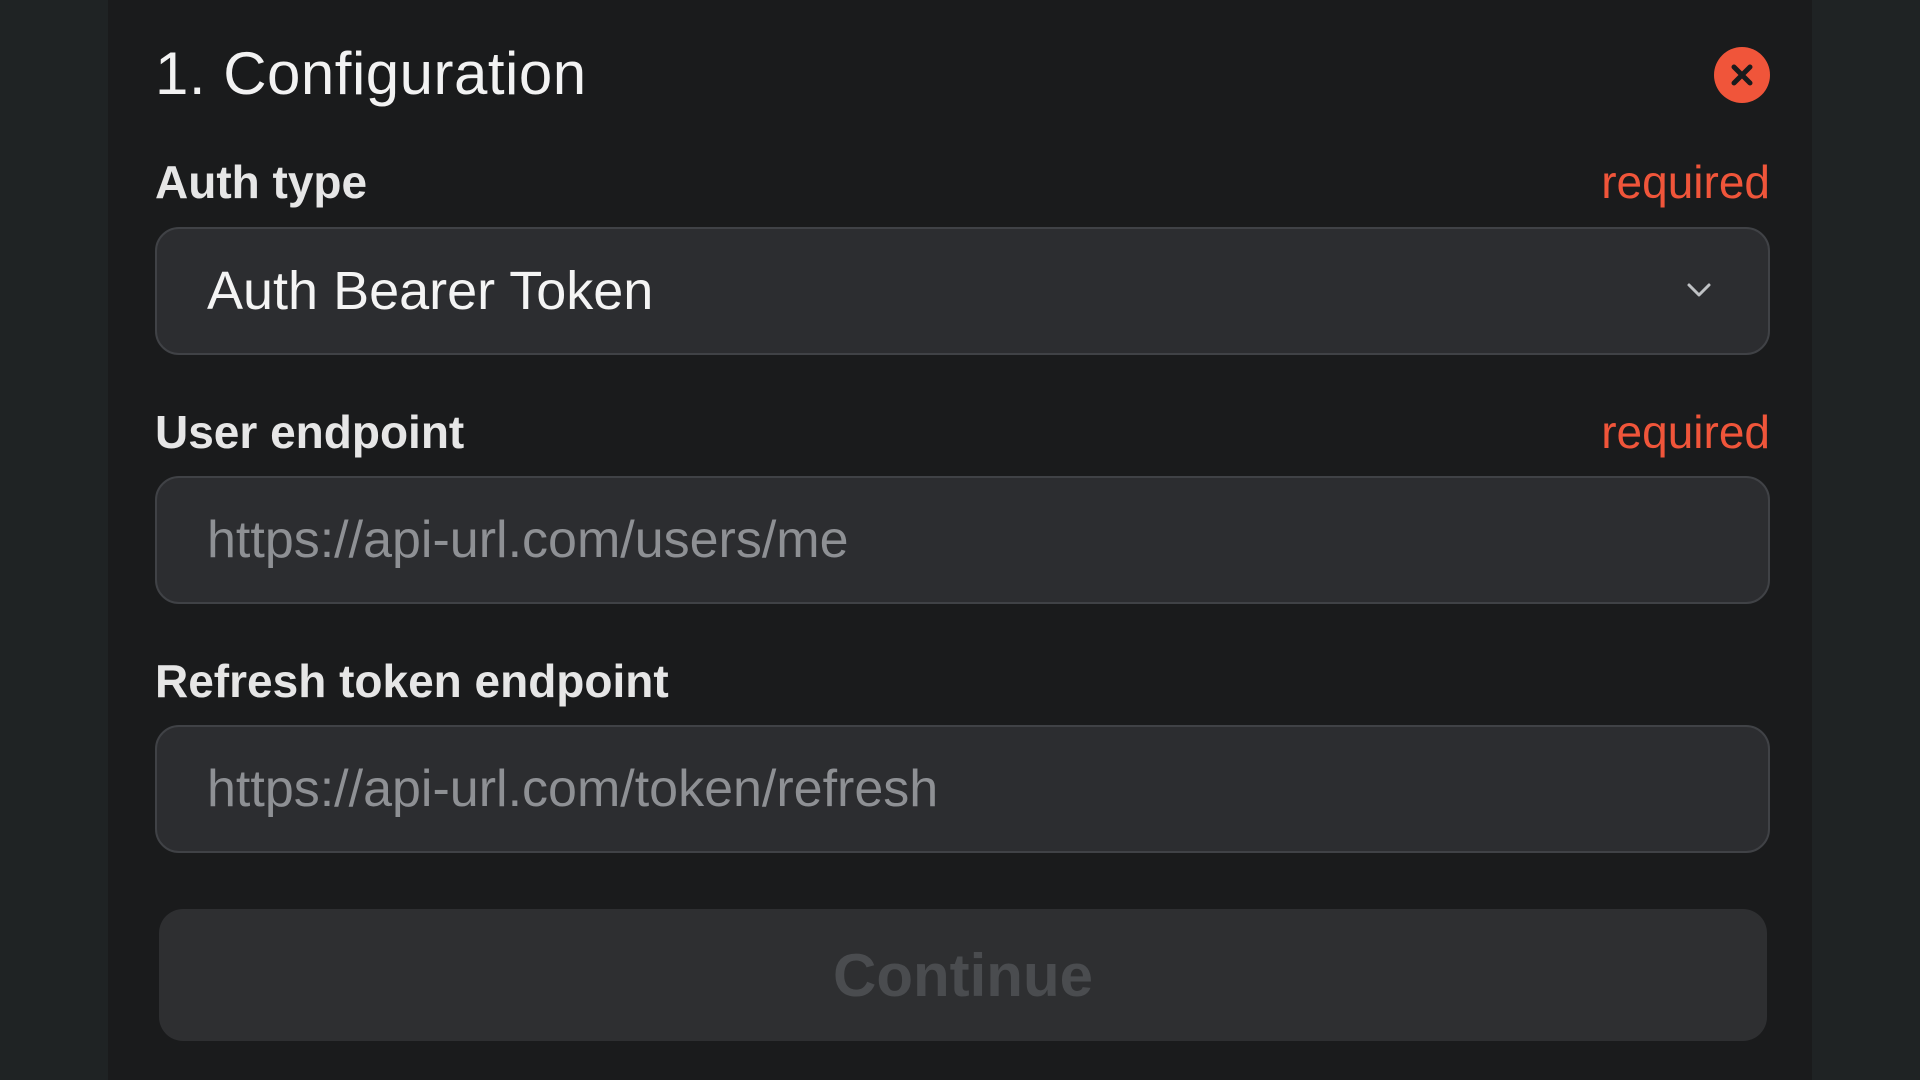 The width and height of the screenshot is (1920, 1080). I want to click on user-endpoint-label: User endpoint, so click(310, 432).